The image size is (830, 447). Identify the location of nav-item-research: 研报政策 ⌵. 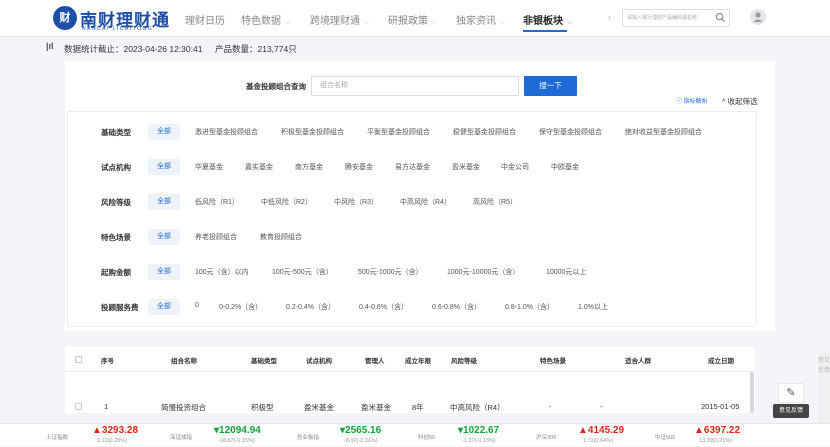
(412, 19).